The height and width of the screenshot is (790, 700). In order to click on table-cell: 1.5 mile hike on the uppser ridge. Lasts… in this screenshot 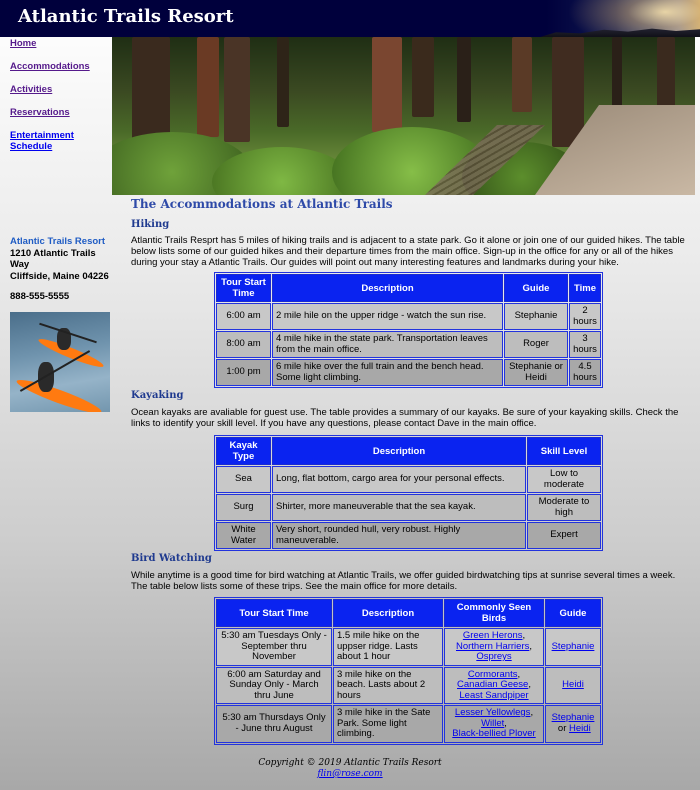, I will do `click(388, 647)`.